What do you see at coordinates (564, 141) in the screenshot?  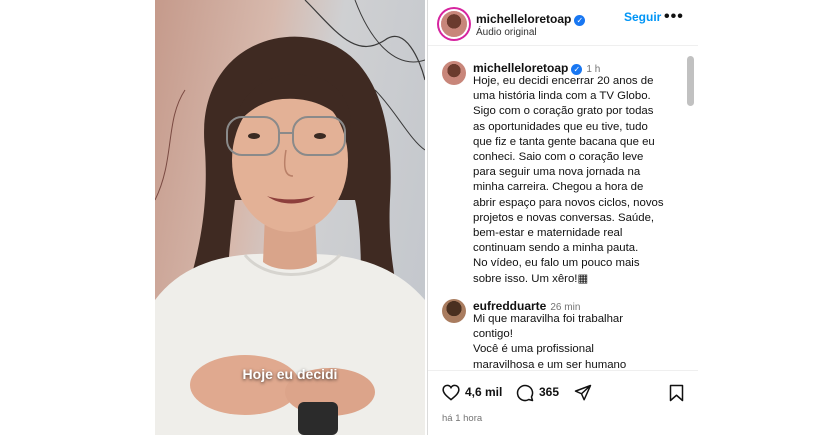 I see `caption-line: que fiz e tanta gente bacana que eu` at bounding box center [564, 141].